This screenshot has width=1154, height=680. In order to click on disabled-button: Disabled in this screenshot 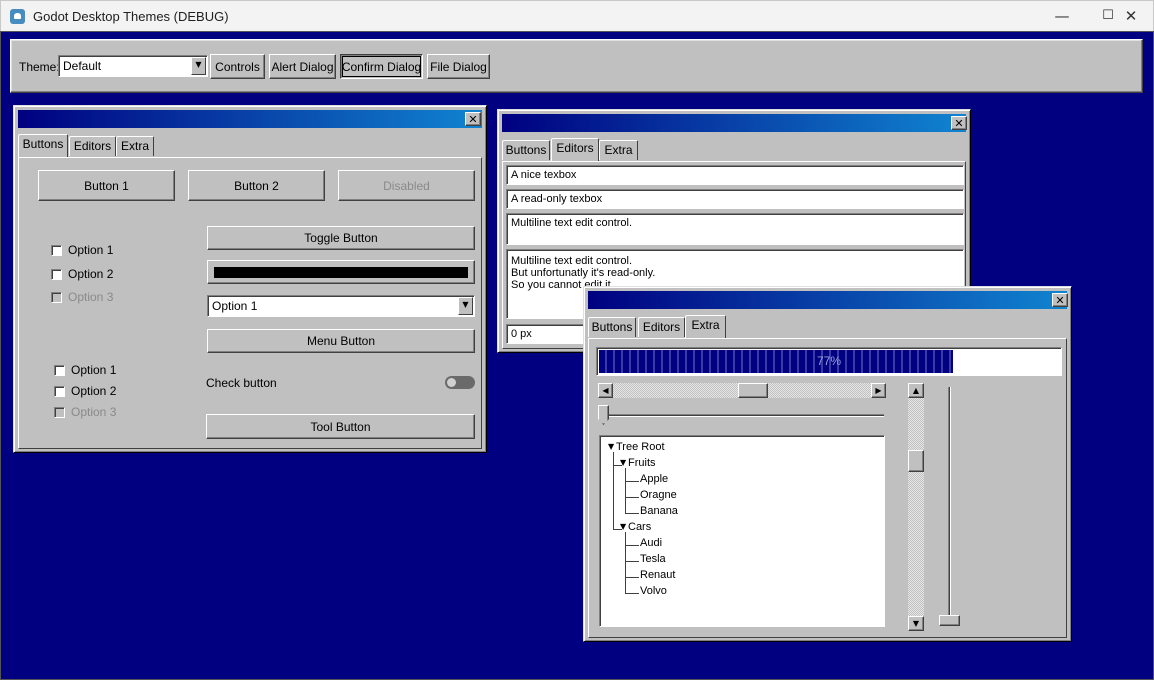, I will do `click(406, 185)`.